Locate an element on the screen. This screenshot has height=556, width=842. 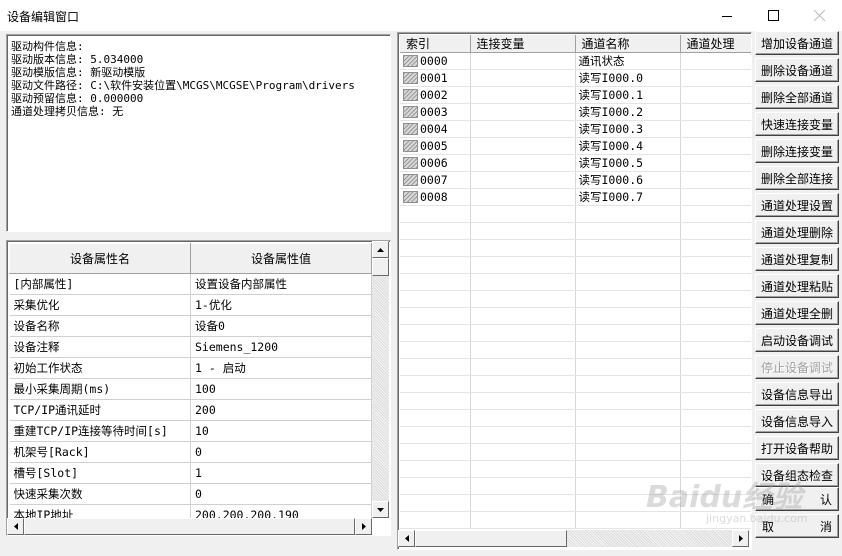
title-bar: 设备编辑窗口 is located at coordinates (421, 15).